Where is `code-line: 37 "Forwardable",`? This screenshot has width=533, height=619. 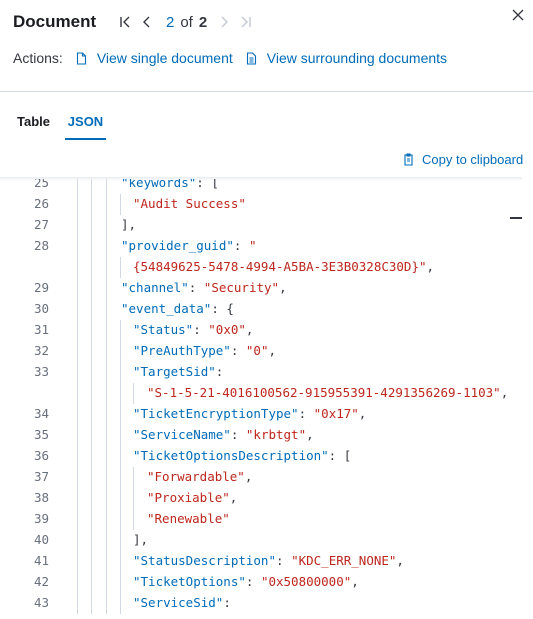
code-line: 37 "Forwardable", is located at coordinates (261, 477).